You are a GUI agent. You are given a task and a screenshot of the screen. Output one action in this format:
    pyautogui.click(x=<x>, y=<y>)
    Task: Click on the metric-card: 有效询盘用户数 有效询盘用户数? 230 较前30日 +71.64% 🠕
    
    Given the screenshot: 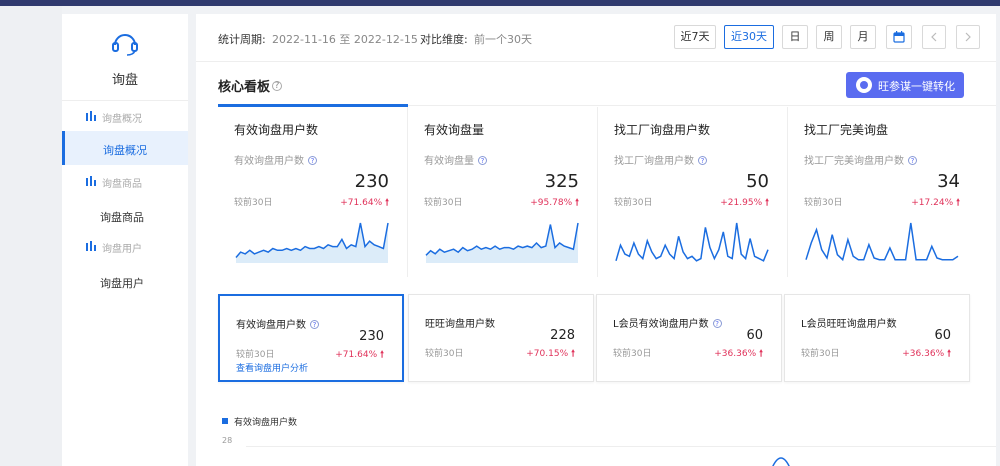 What is the action you would take?
    pyautogui.click(x=313, y=192)
    